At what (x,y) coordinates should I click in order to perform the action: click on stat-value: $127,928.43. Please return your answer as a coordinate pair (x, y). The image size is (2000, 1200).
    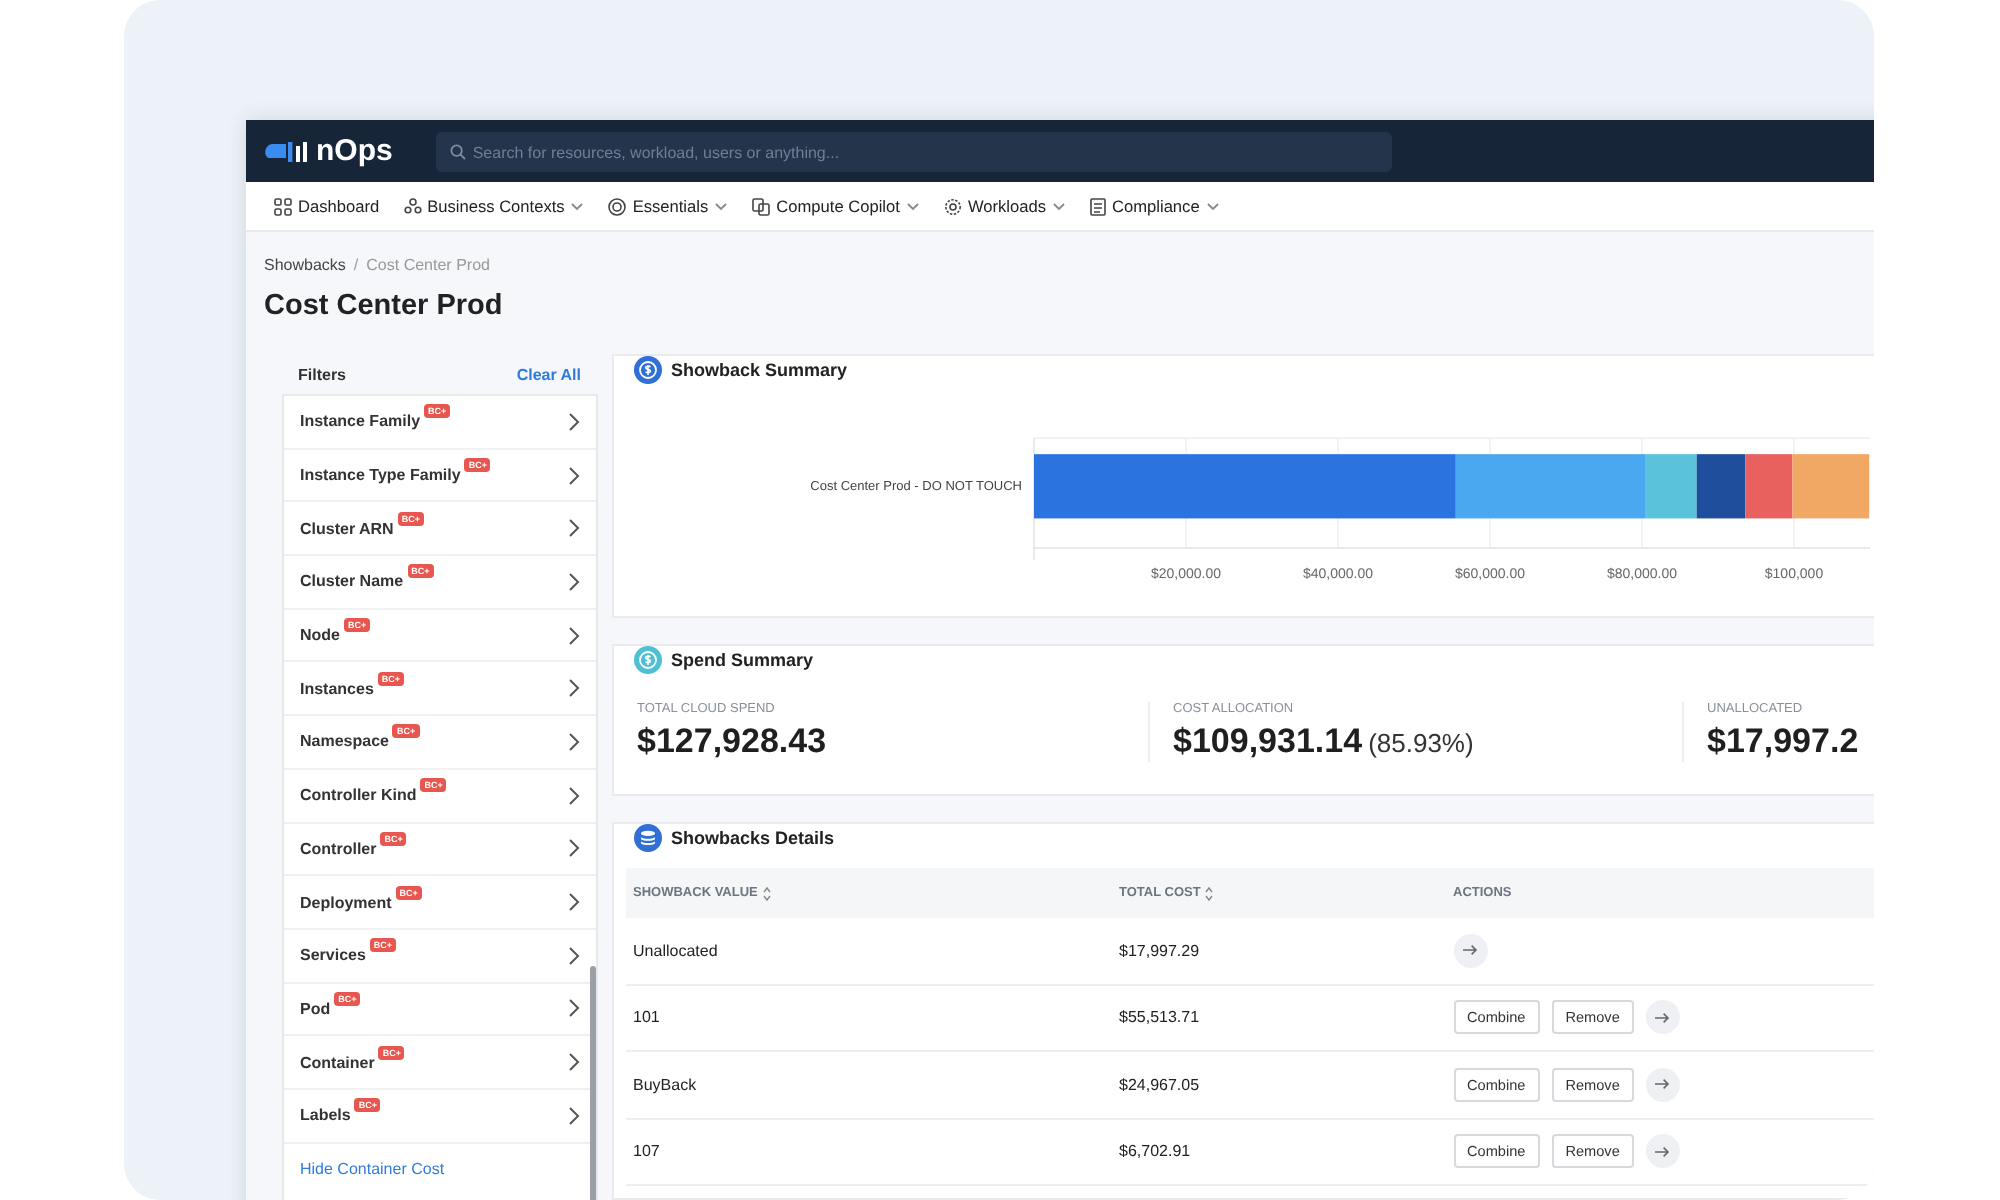
    Looking at the image, I should click on (732, 742).